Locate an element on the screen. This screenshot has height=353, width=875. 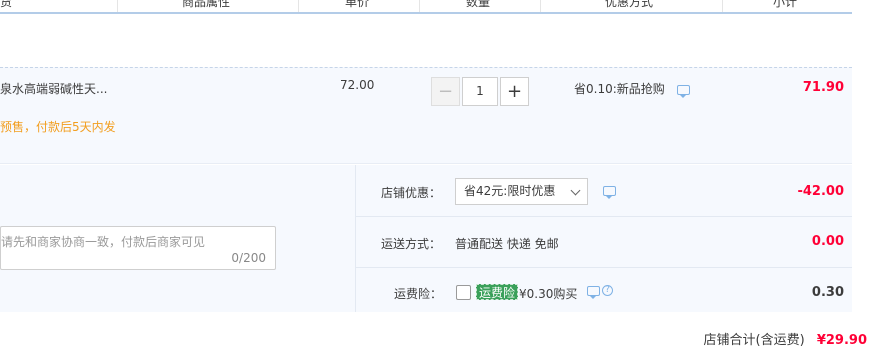
insurance-label: 运费险： is located at coordinates (418, 294).